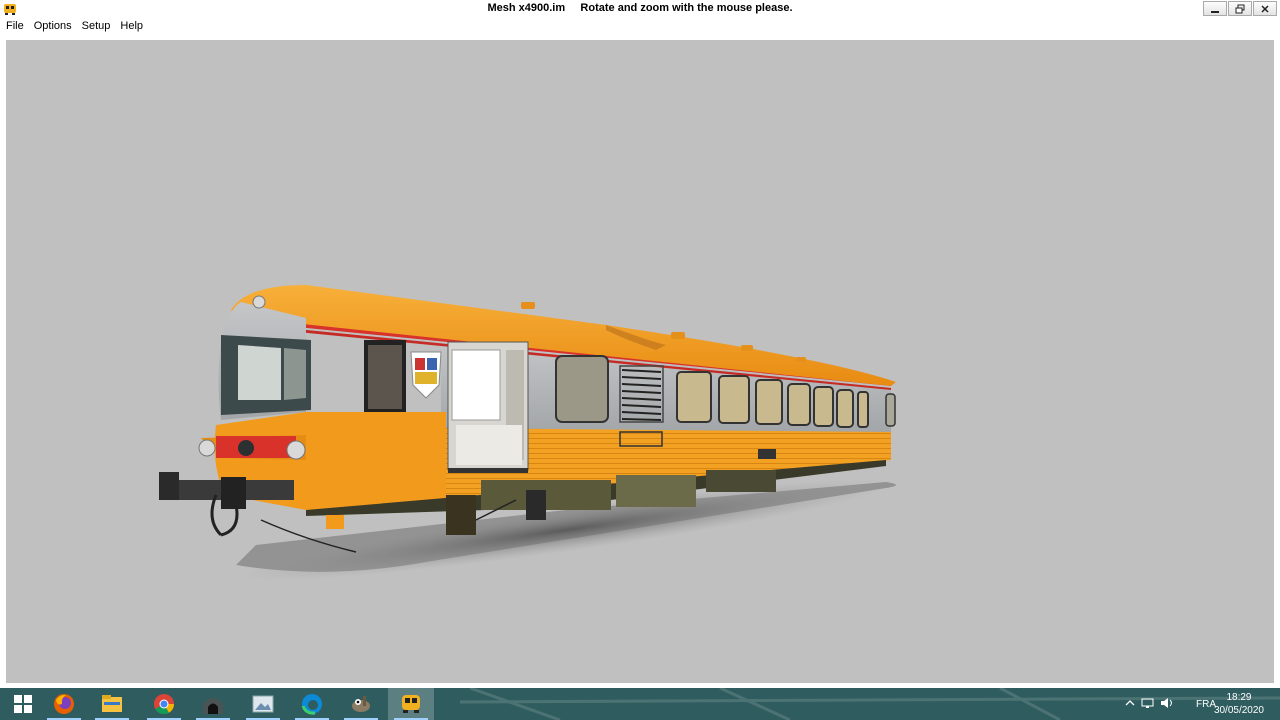 The width and height of the screenshot is (1280, 720). I want to click on close-button, so click(1265, 8).